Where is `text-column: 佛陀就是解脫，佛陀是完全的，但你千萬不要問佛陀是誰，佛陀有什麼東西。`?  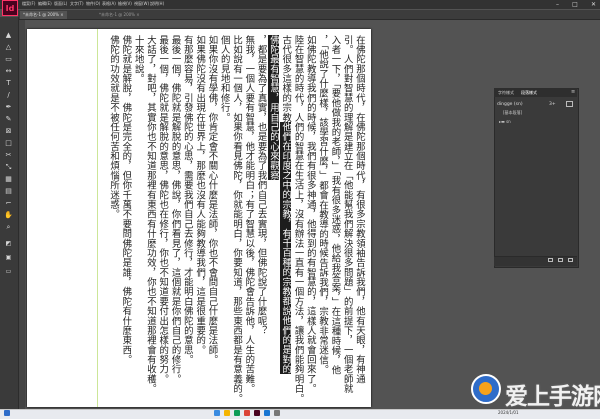
text-column: 佛陀就是解脫，佛陀是完全的，但你千萬不要問佛陀是誰，佛陀有什麼東西。 is located at coordinates (126, 200).